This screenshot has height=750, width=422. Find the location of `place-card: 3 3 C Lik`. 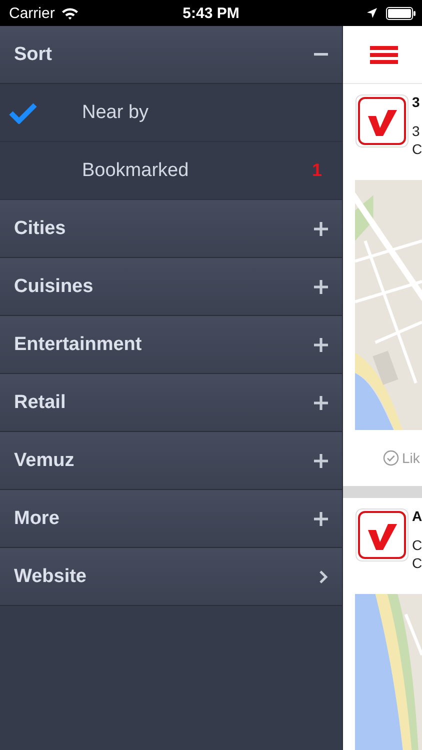

place-card: 3 3 C Lik is located at coordinates (382, 285).